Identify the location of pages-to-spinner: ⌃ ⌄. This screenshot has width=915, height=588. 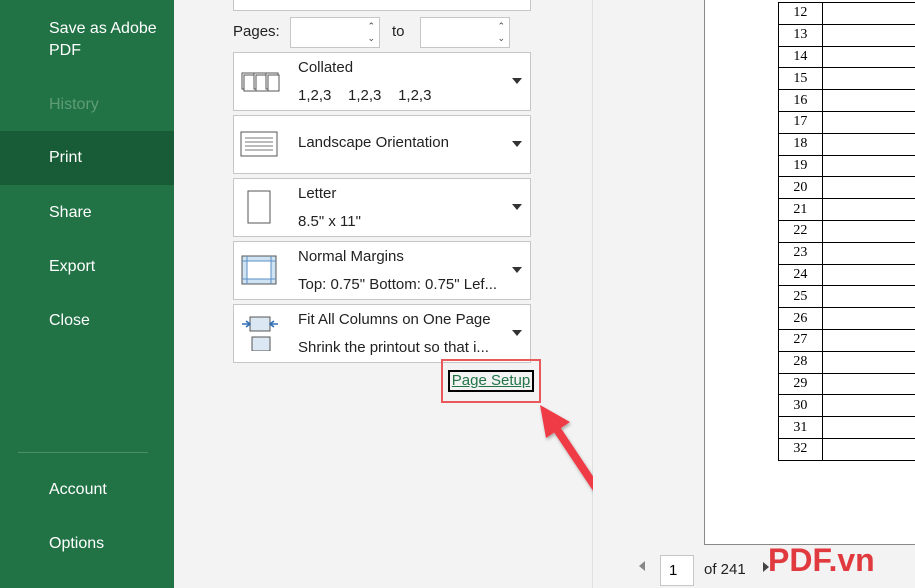
(501, 32).